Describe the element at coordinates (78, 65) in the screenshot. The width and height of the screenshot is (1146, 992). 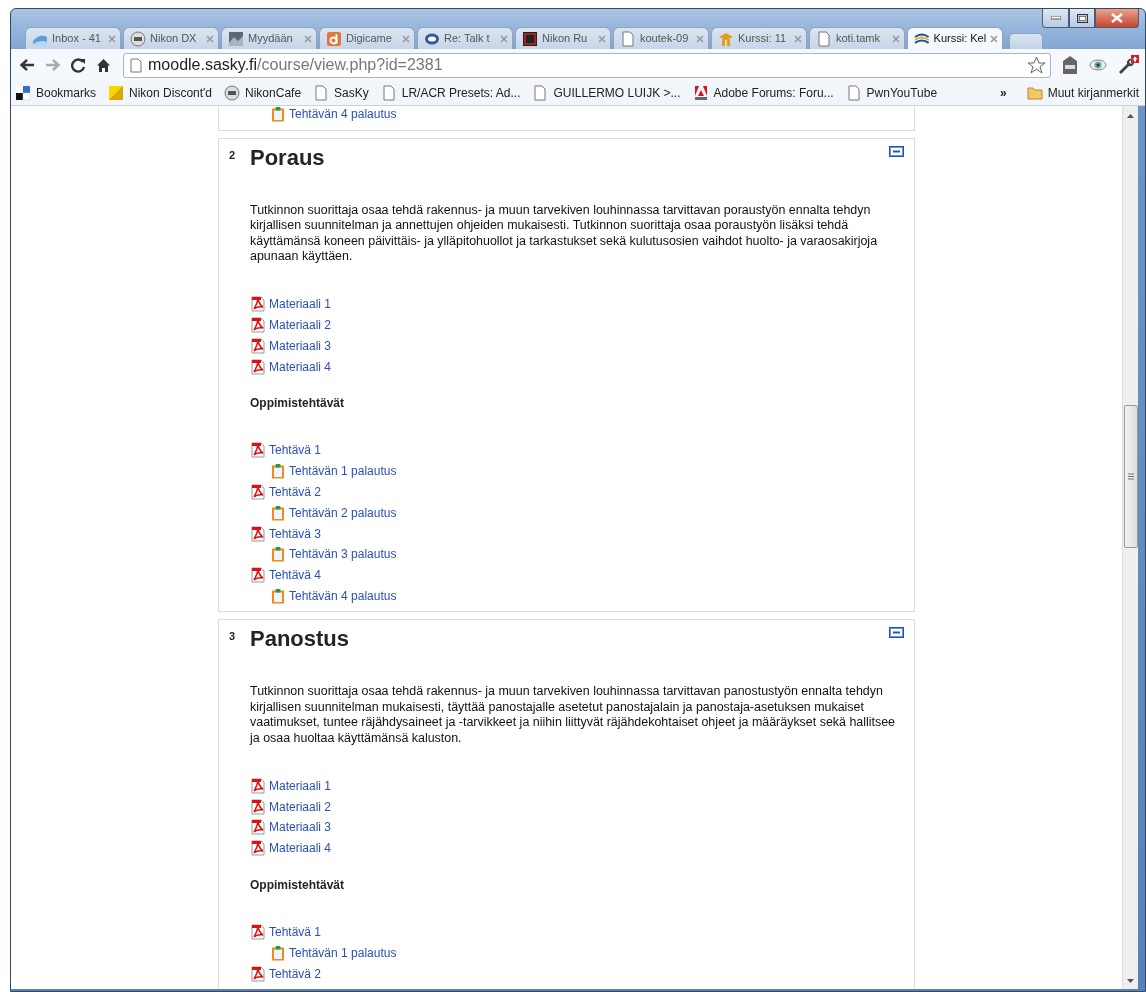
I see `reload-button` at that location.